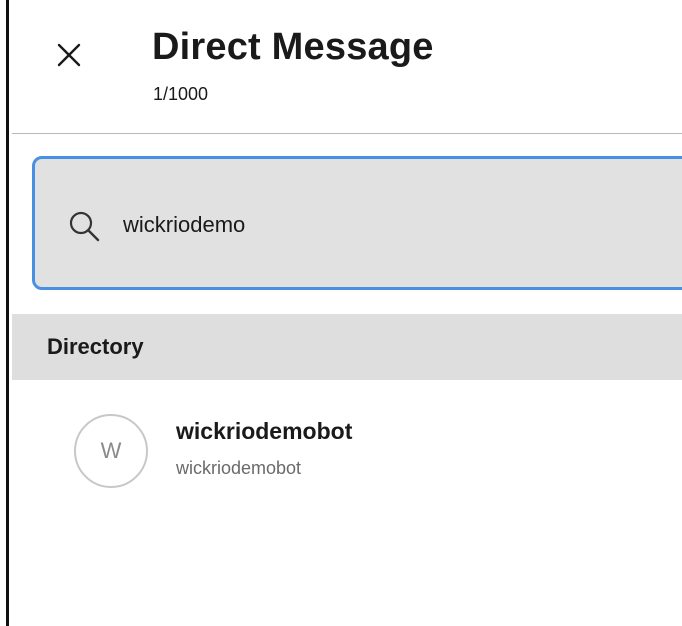 The width and height of the screenshot is (682, 626). What do you see at coordinates (347, 347) in the screenshot?
I see `directory-section-header: Directory` at bounding box center [347, 347].